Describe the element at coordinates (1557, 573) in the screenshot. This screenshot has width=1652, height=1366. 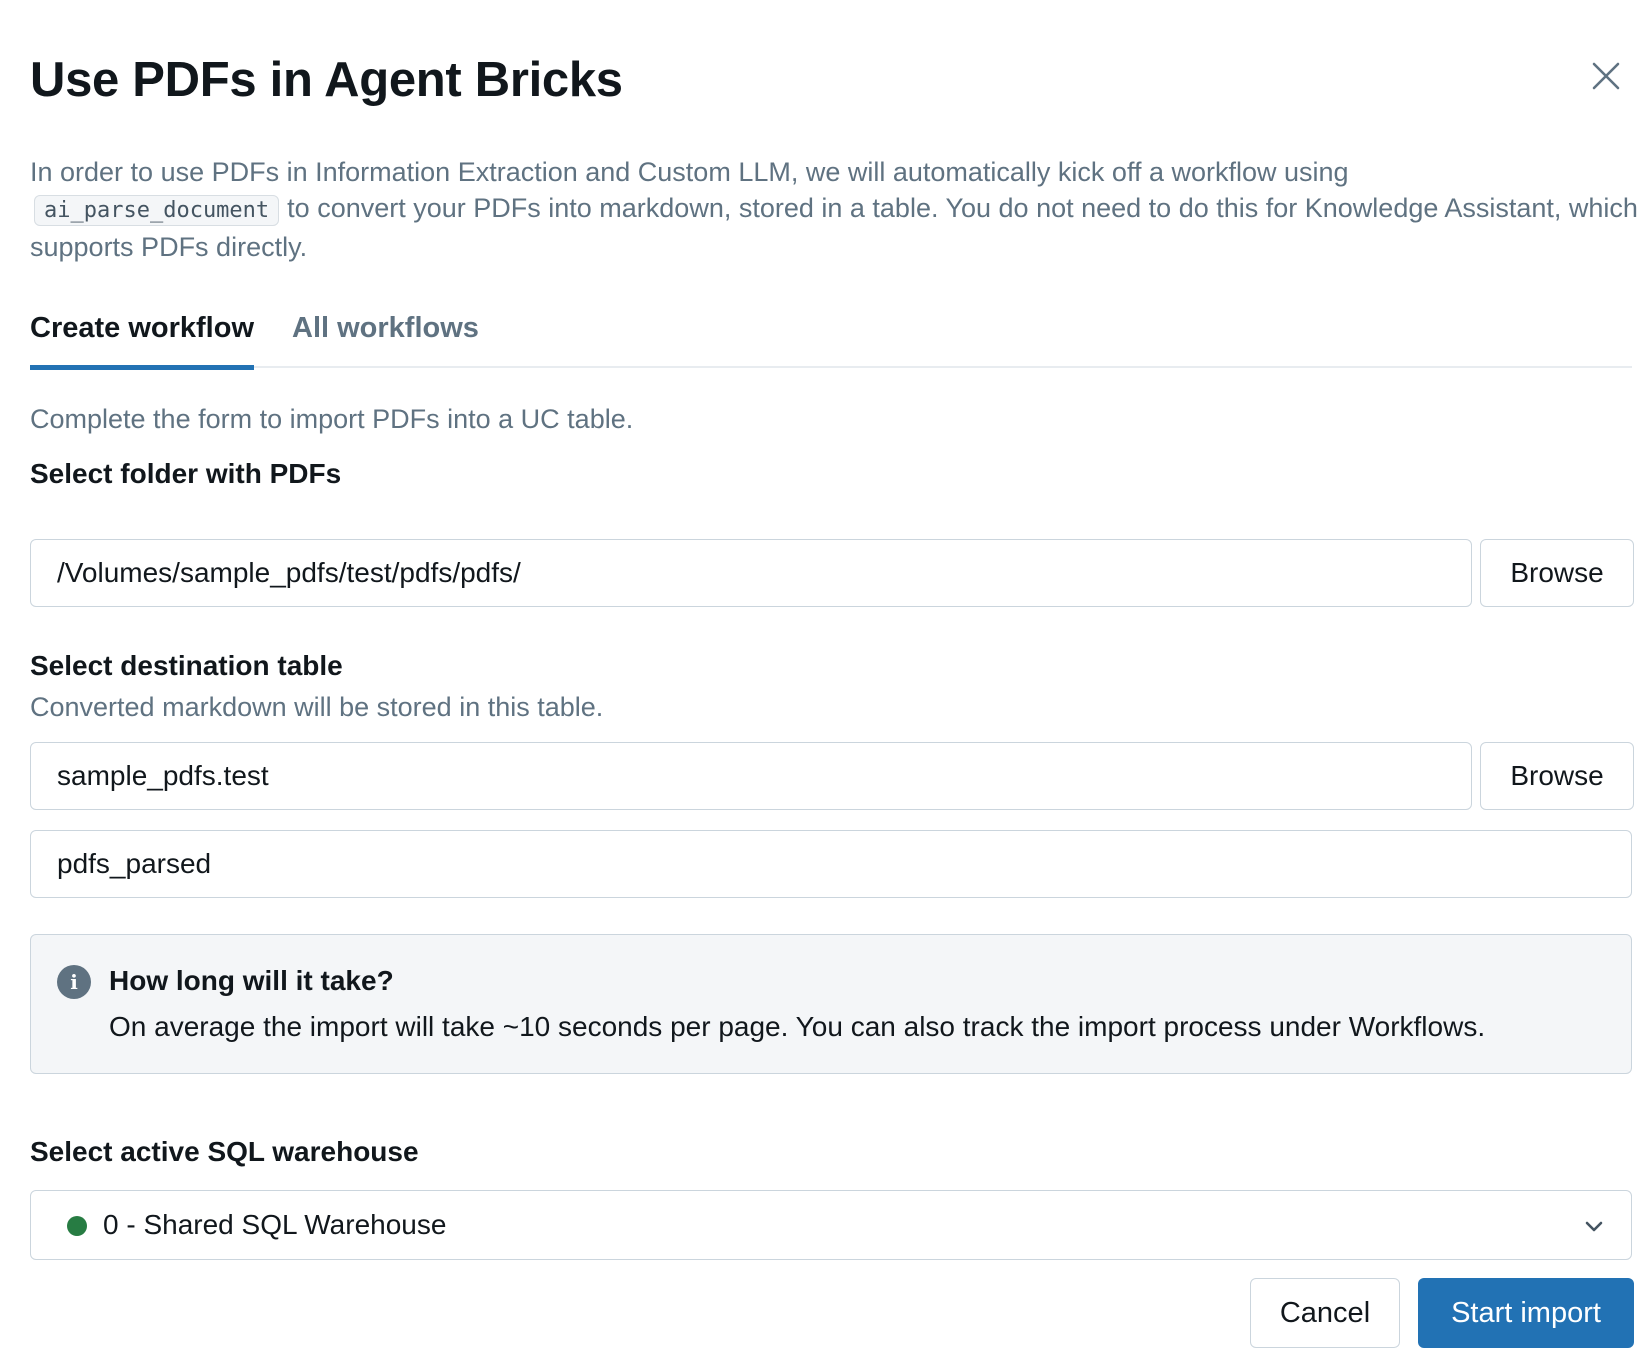
I see `browse-folder-button: Browse` at that location.